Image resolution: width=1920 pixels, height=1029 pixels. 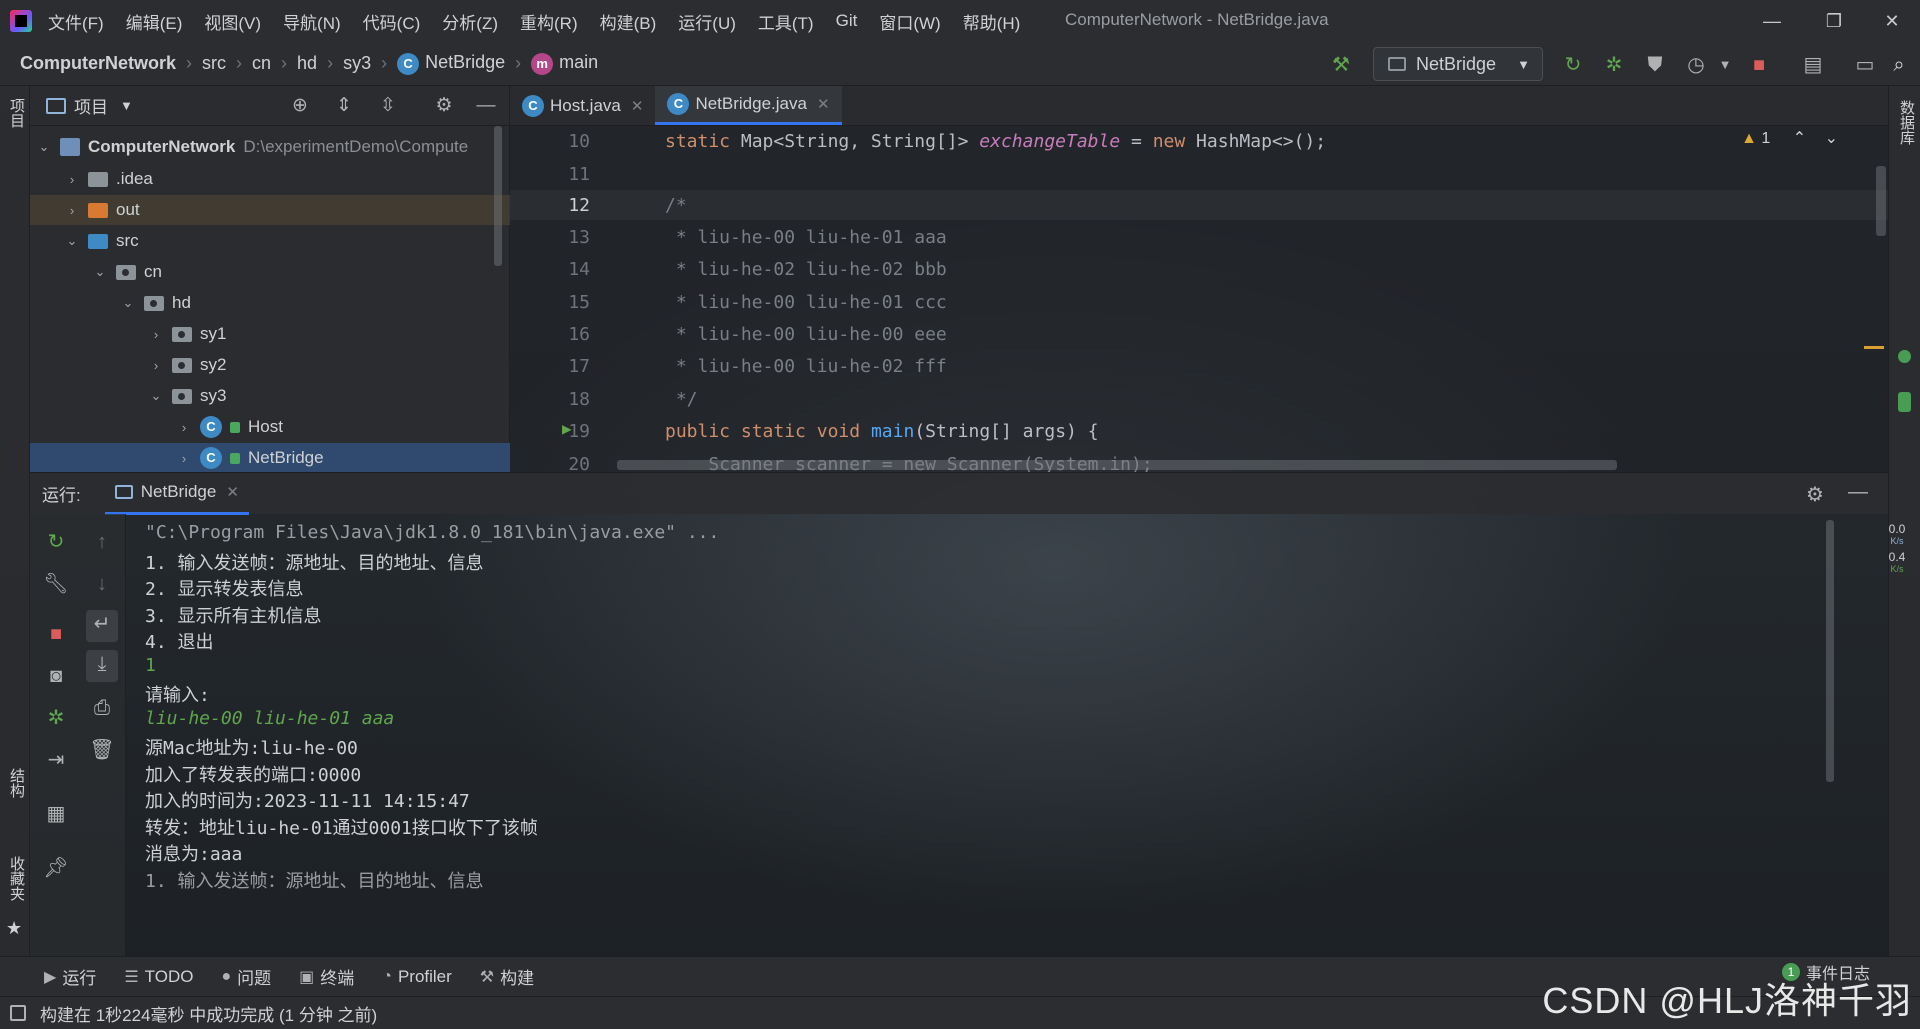 What do you see at coordinates (176, 494) in the screenshot?
I see `run-tab-netbridge: NetBridge ✕` at bounding box center [176, 494].